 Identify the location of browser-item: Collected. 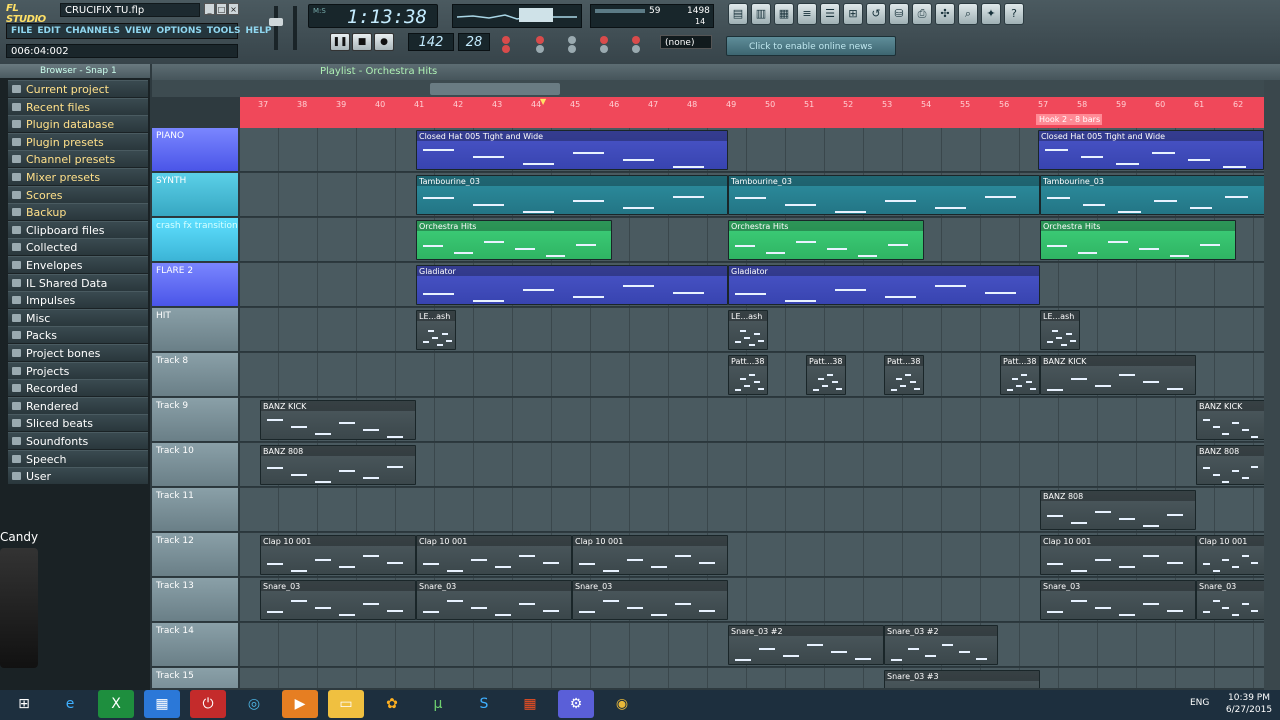
(78, 247).